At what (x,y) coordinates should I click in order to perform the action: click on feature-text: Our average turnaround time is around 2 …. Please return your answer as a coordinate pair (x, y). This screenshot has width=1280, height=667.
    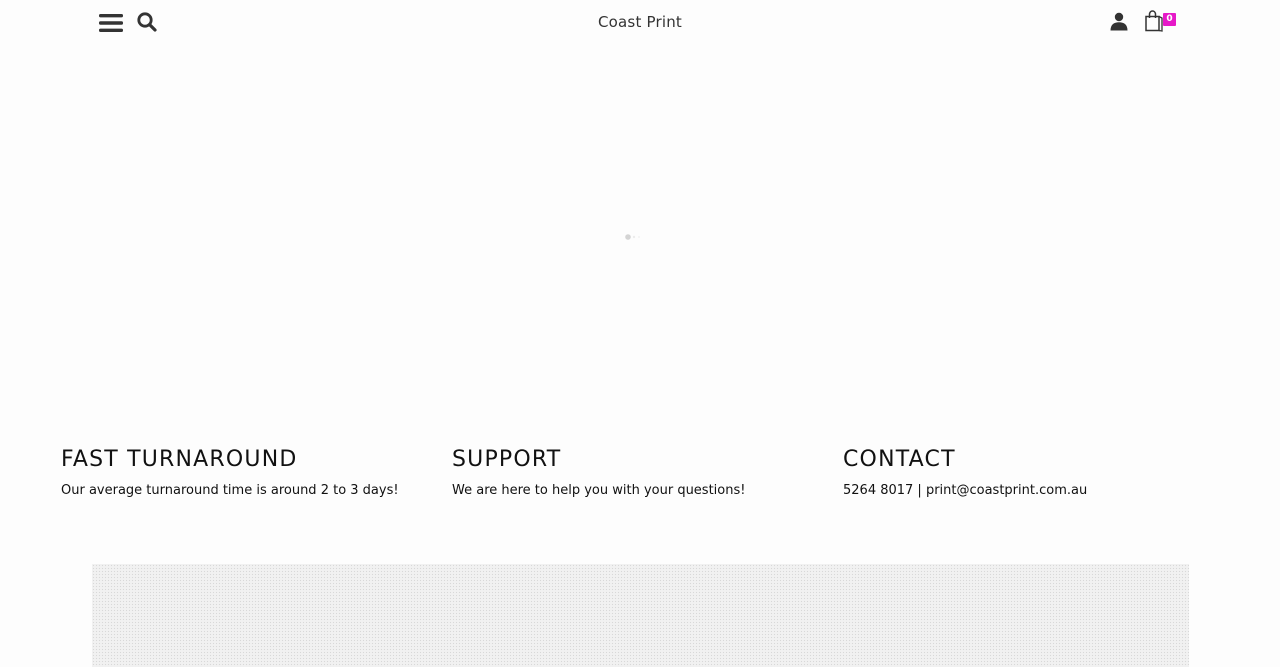
    Looking at the image, I should click on (230, 490).